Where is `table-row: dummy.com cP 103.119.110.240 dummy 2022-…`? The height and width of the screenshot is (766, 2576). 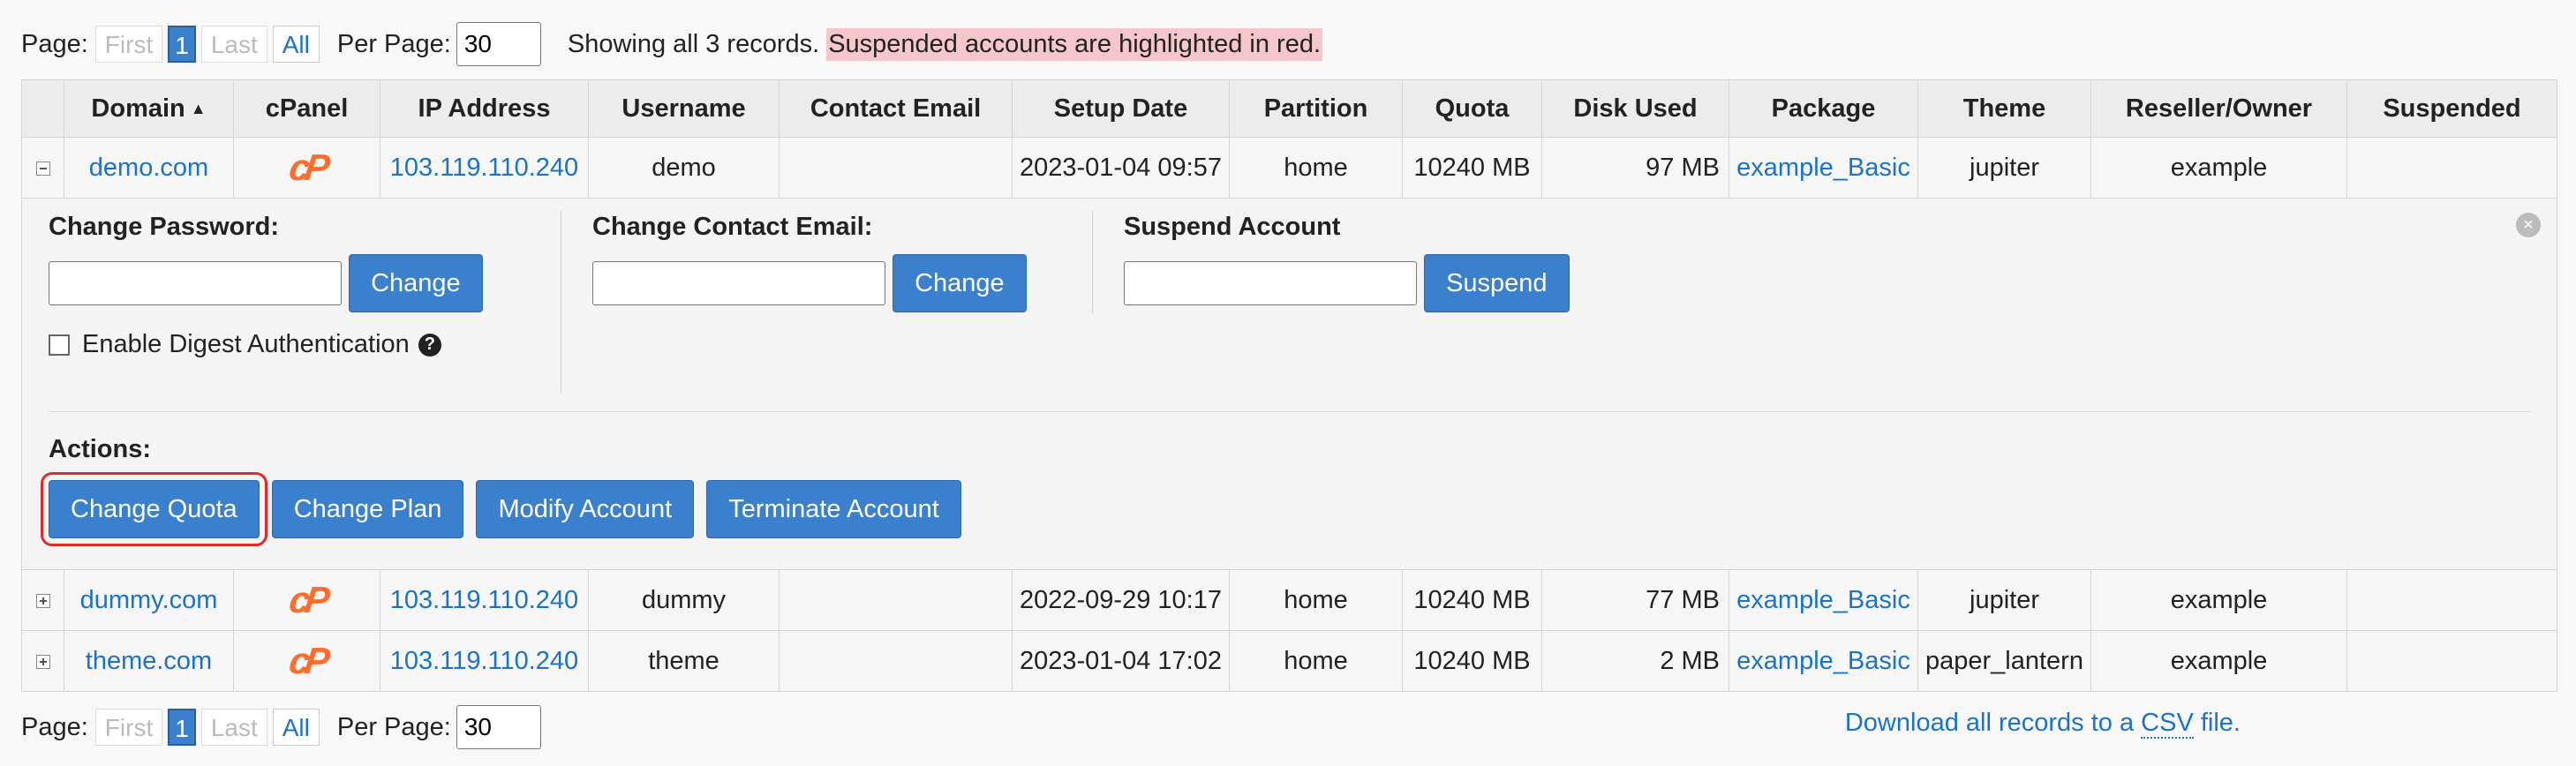 table-row: dummy.com cP 103.119.110.240 dummy 2022-… is located at coordinates (1289, 600).